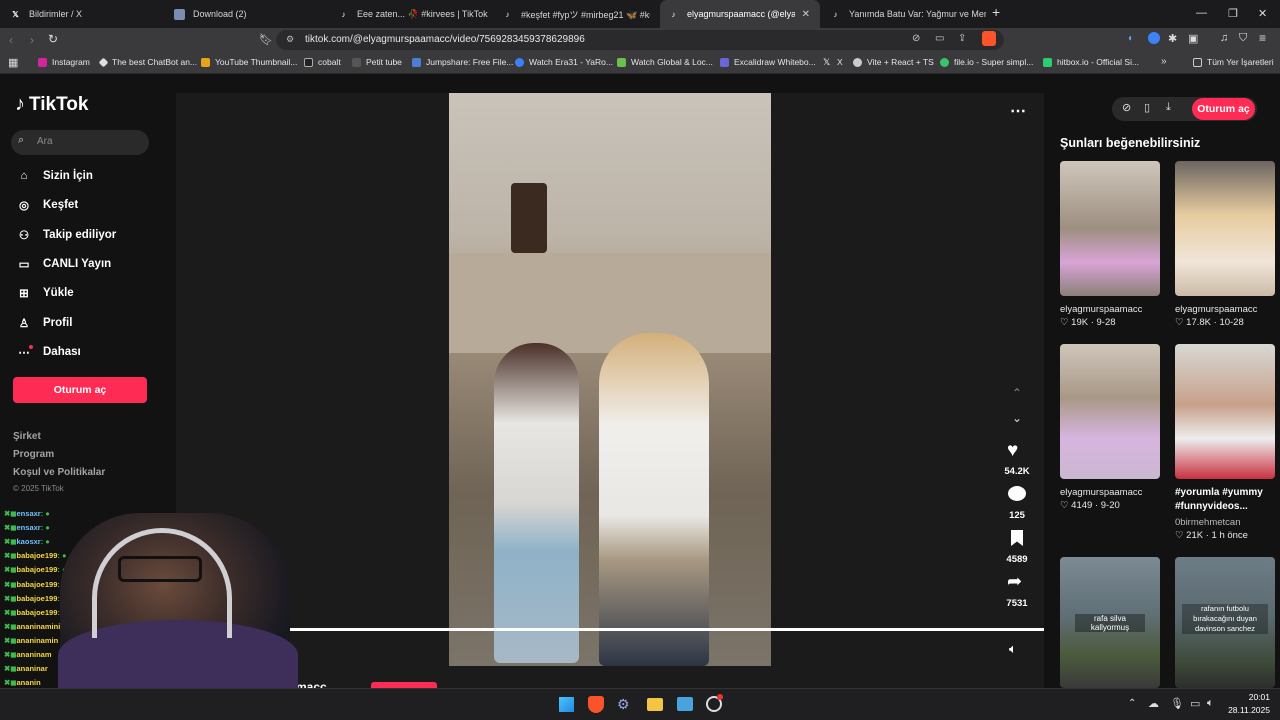 This screenshot has height=720, width=1280. What do you see at coordinates (80, 390) in the screenshot?
I see `login-button: Oturum aç` at bounding box center [80, 390].